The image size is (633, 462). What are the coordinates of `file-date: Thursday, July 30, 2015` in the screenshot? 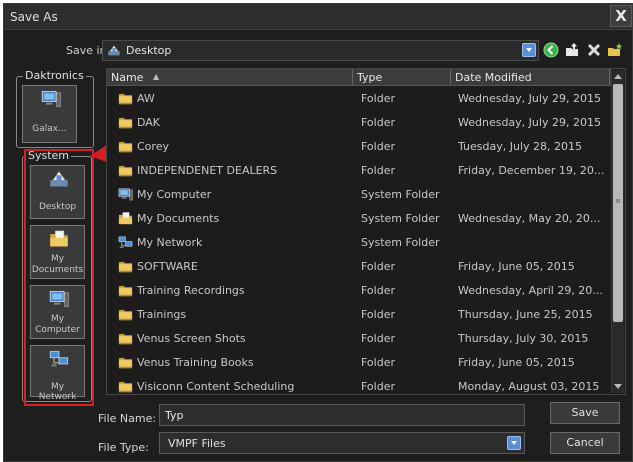 It's located at (523, 338).